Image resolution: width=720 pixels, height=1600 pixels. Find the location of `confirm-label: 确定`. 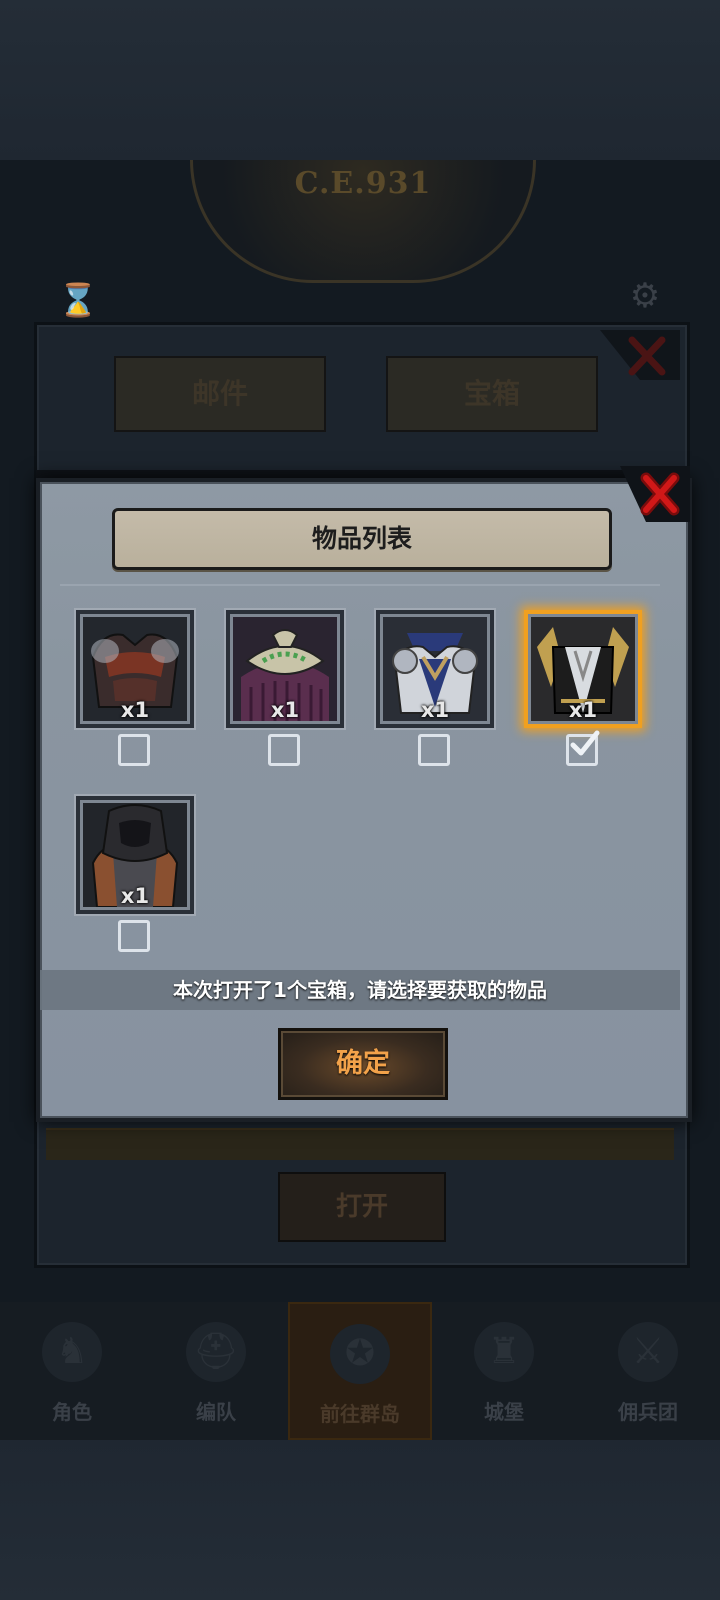

confirm-label: 确定 is located at coordinates (363, 1063).